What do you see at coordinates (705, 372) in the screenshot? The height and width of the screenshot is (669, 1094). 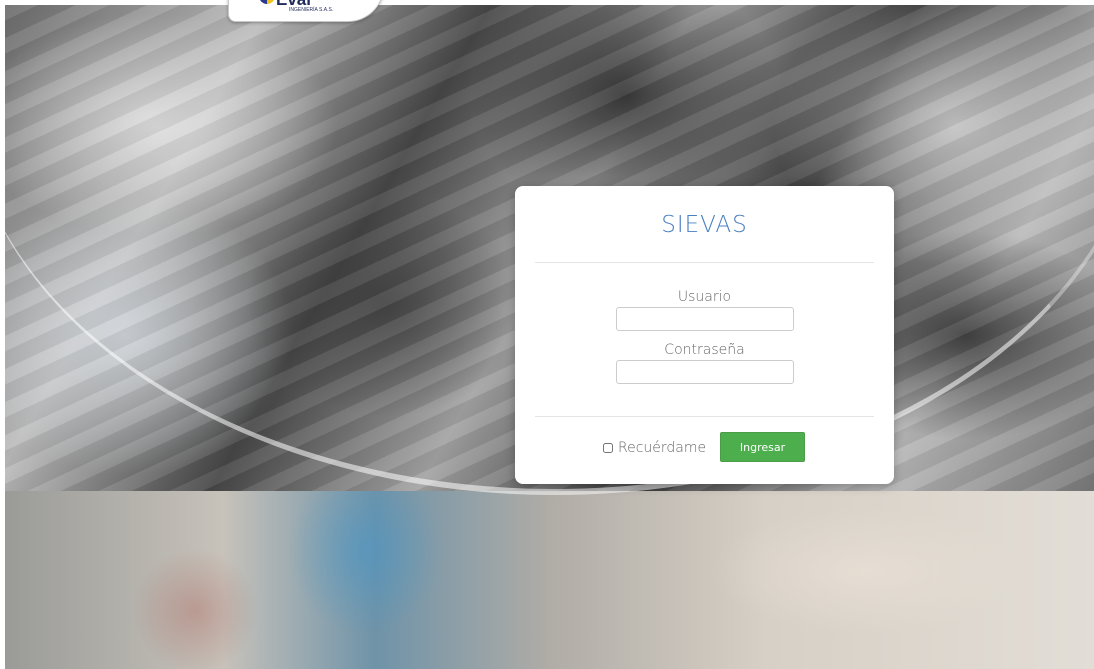 I see `password-input` at bounding box center [705, 372].